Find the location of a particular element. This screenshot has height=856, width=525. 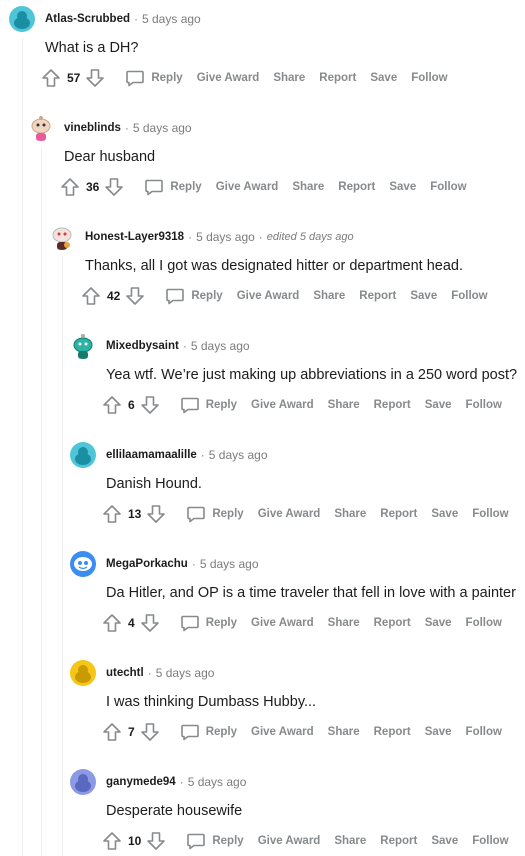

comment-header: ganymede94 · 5 days ago is located at coordinates (158, 782).